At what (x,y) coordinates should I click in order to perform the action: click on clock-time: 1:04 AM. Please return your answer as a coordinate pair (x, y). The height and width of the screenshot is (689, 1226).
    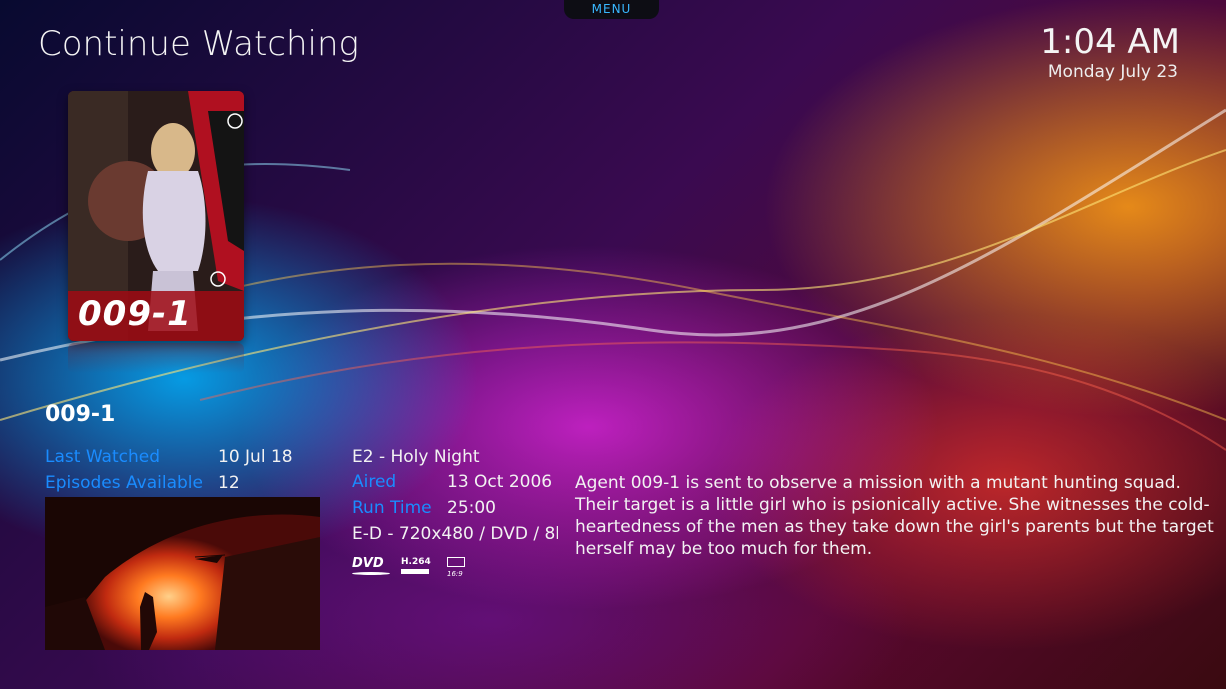
    Looking at the image, I should click on (1110, 42).